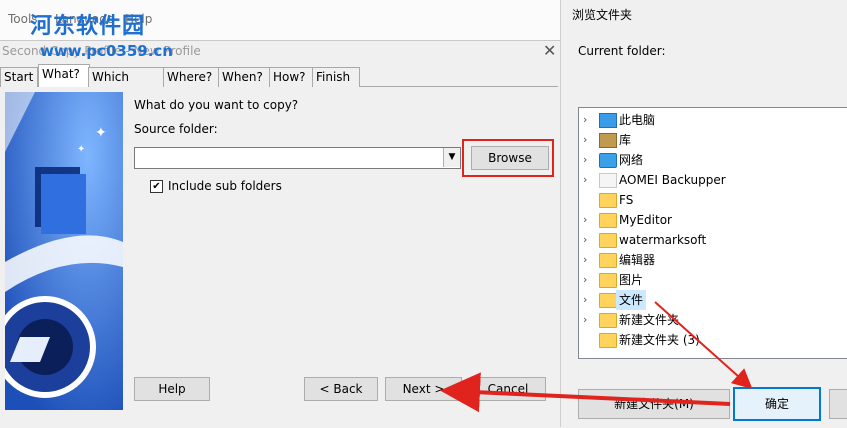 The height and width of the screenshot is (428, 847). Describe the element at coordinates (585, 392) in the screenshot. I see `arrow-to-next` at that location.